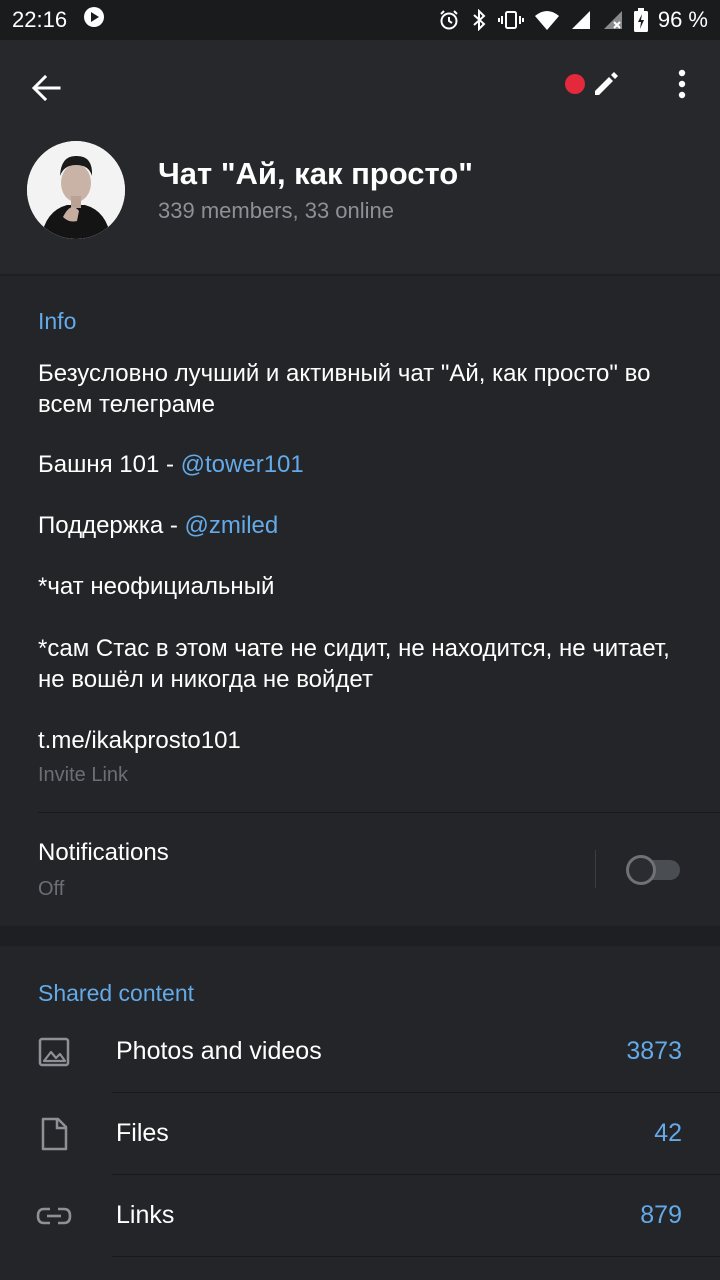  I want to click on back-arrow-icon, so click(46, 88).